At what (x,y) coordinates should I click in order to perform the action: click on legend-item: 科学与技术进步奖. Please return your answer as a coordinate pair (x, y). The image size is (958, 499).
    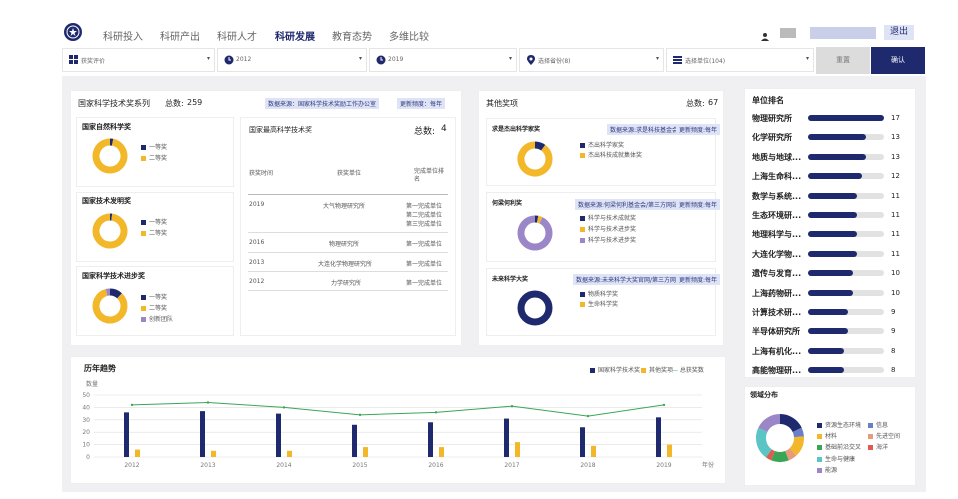
    Looking at the image, I should click on (608, 239).